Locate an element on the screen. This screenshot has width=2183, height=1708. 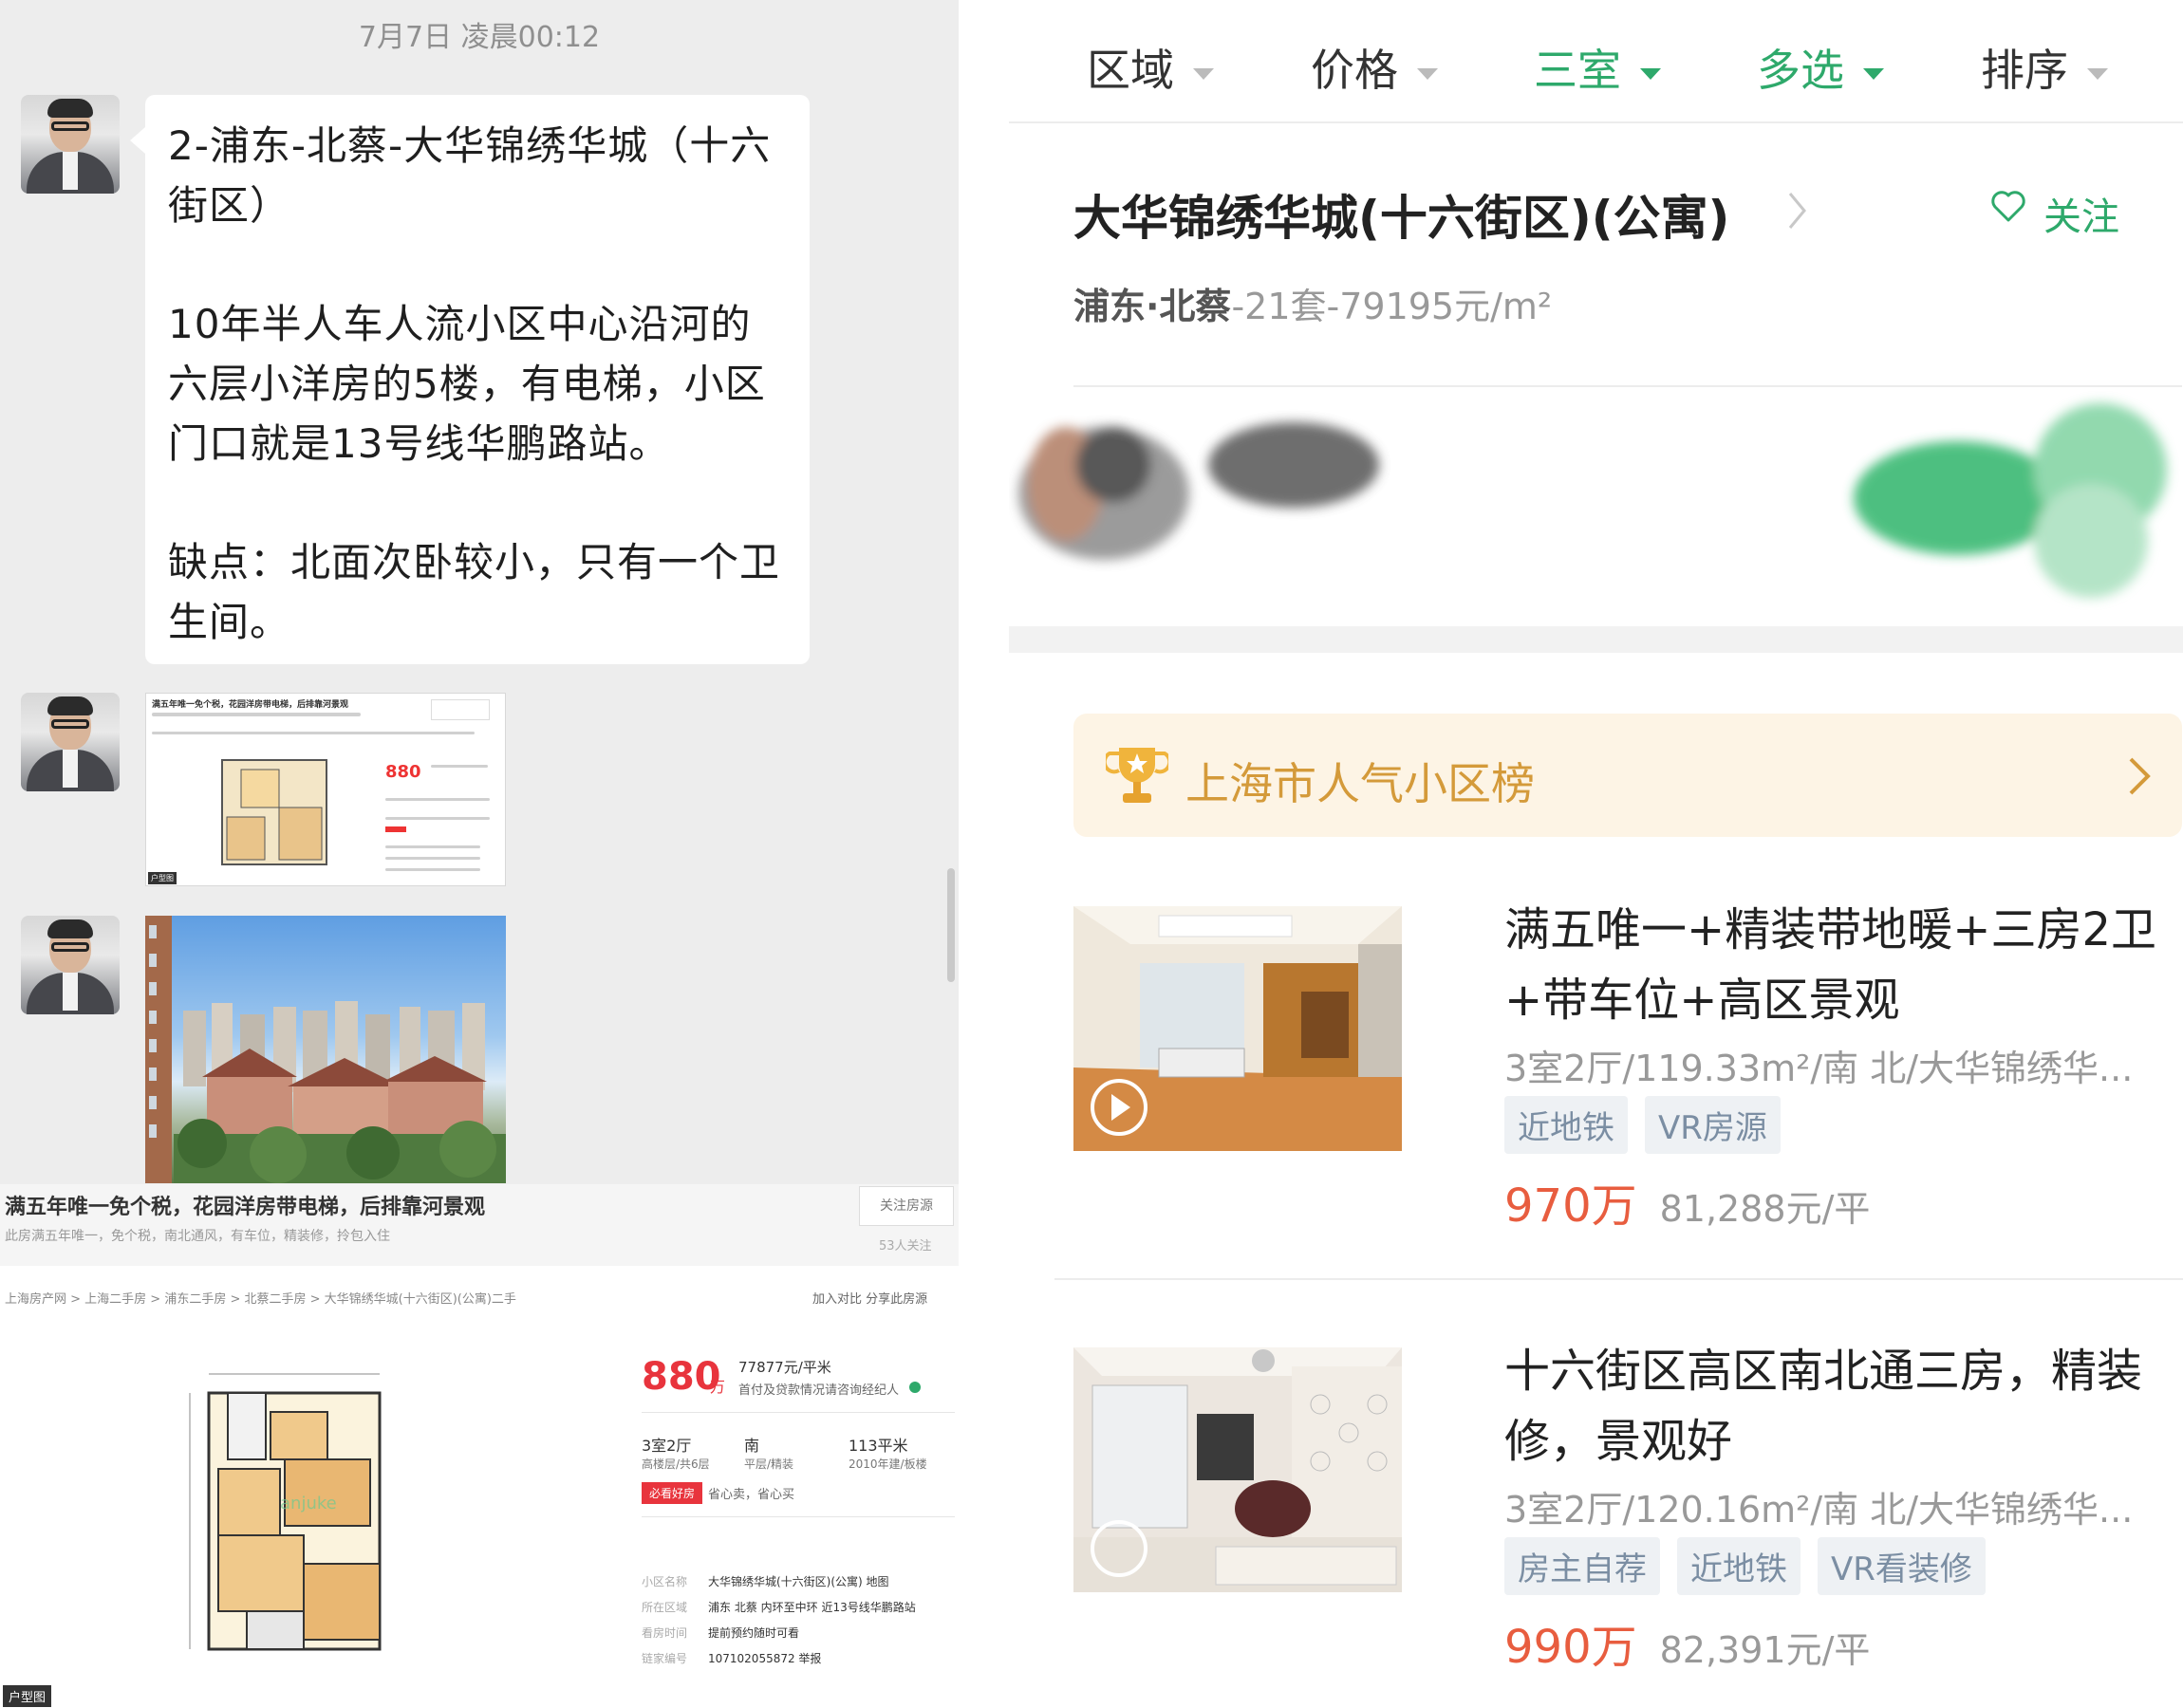
listing-tags: 房主自荐 近地铁 VR看装修 is located at coordinates (1754, 1566).